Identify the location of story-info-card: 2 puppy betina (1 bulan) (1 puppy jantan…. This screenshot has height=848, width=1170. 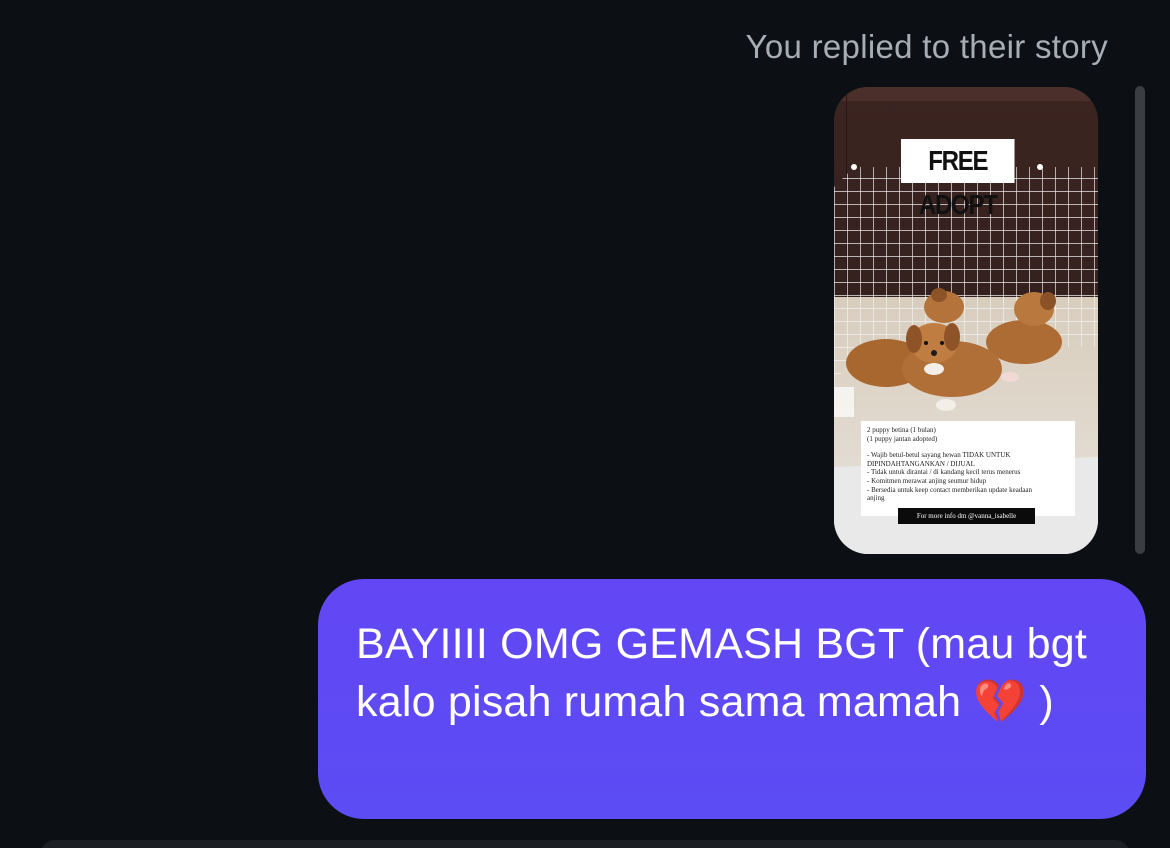
(968, 468).